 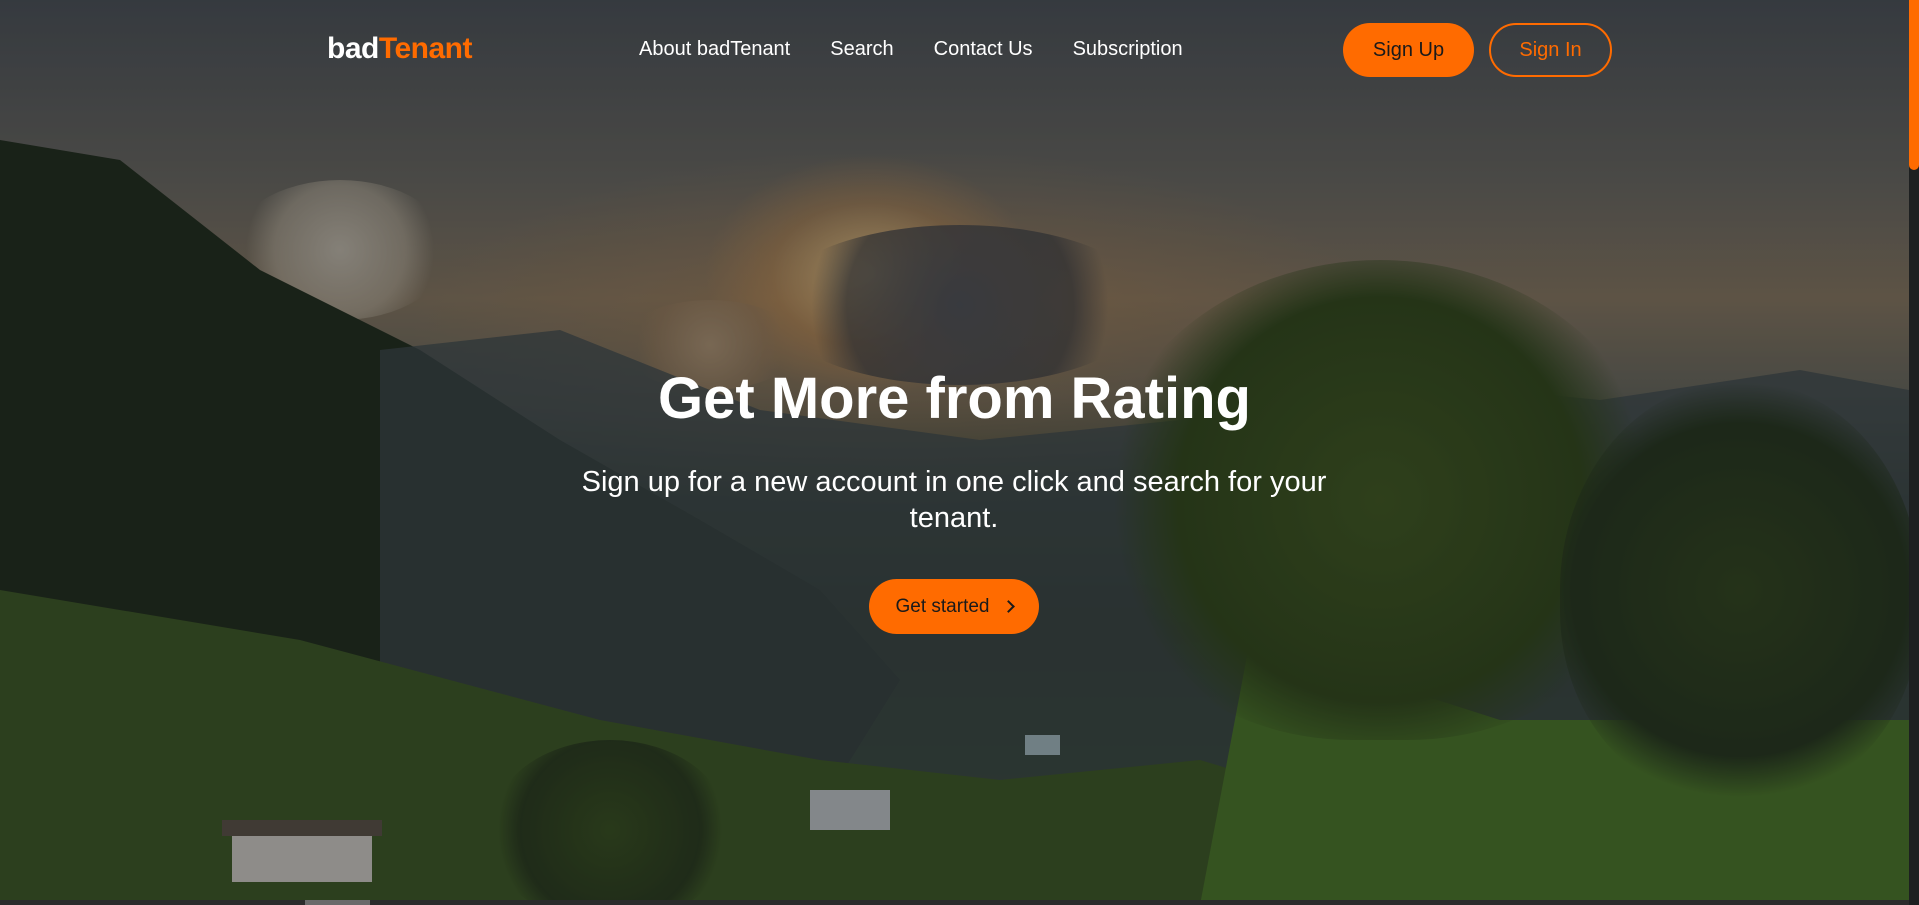 I want to click on page-scrollbar, so click(x=1914, y=452).